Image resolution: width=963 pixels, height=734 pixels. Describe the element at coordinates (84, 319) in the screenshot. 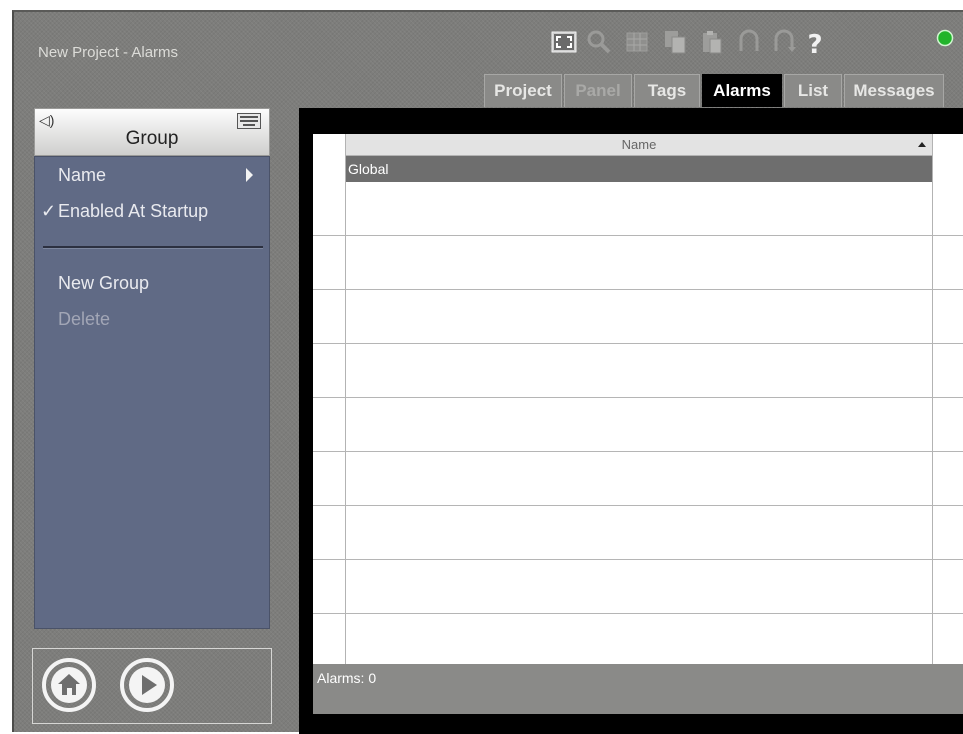

I see `menu-item-label: Delete` at that location.